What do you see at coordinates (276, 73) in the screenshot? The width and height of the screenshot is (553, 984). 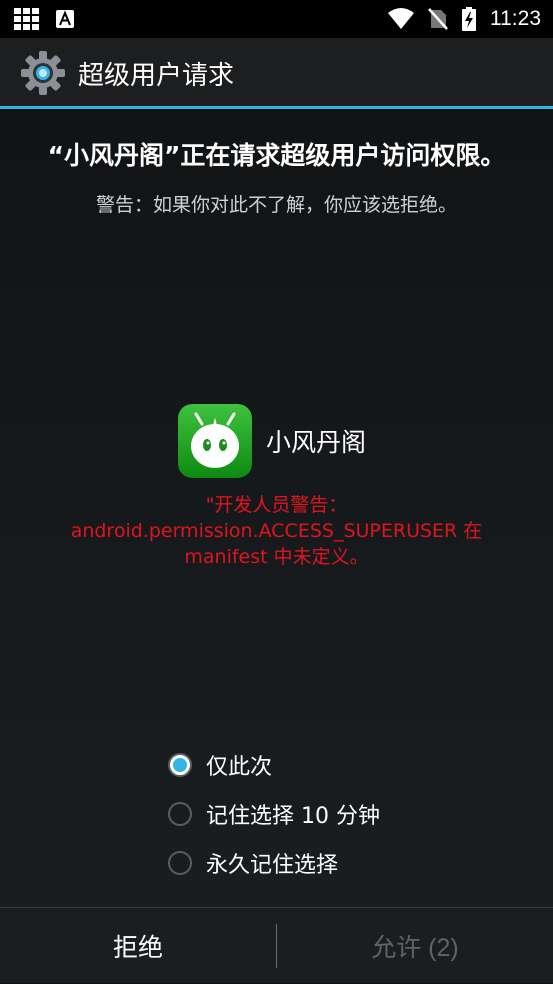 I see `action-bar: 超级用户请求` at bounding box center [276, 73].